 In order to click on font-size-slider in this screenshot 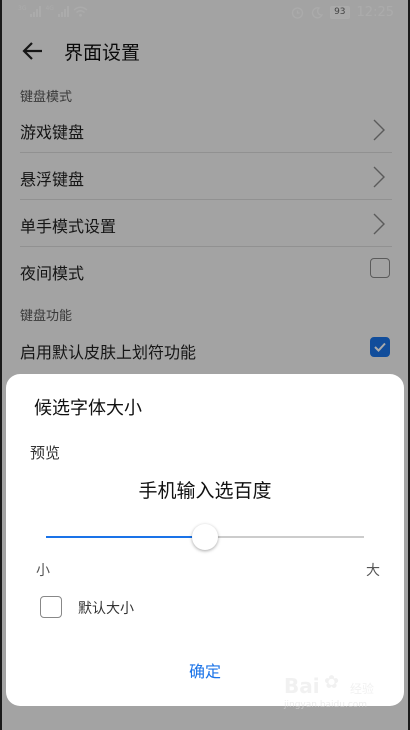, I will do `click(205, 537)`.